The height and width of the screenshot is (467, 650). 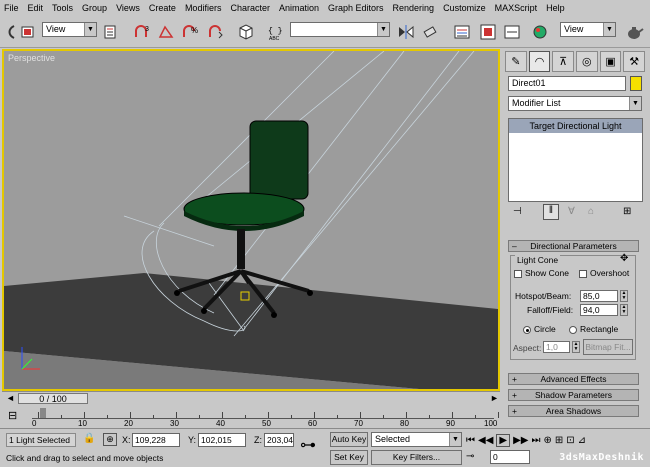 I want to click on set-key-button: Set Key, so click(x=349, y=457).